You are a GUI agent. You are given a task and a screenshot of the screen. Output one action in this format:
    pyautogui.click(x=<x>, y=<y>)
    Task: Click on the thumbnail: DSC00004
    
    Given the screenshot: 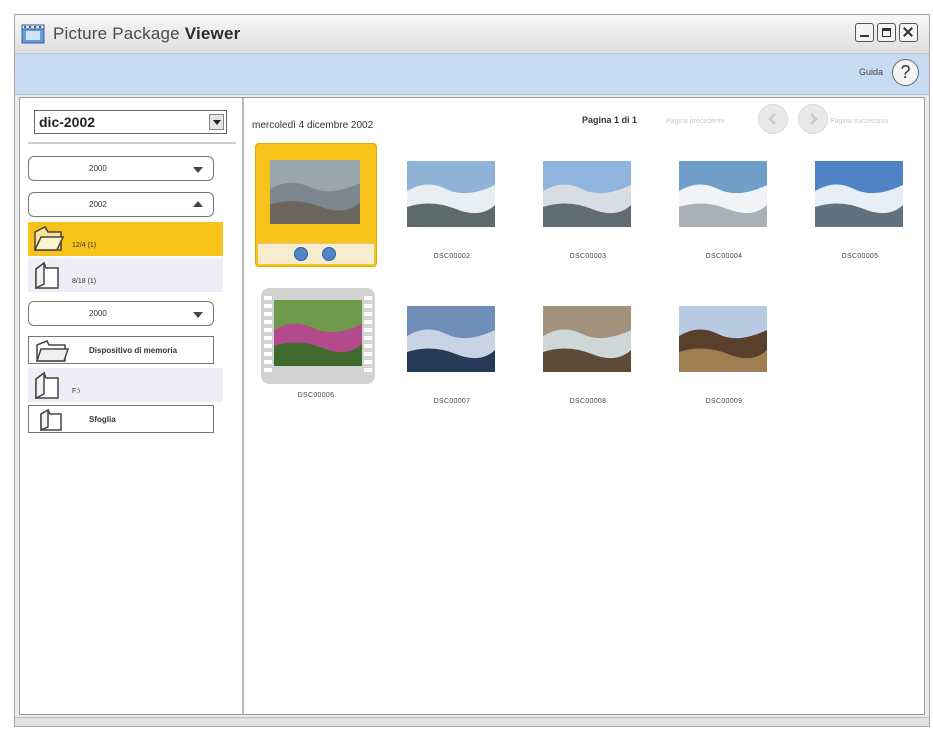 What is the action you would take?
    pyautogui.click(x=724, y=209)
    